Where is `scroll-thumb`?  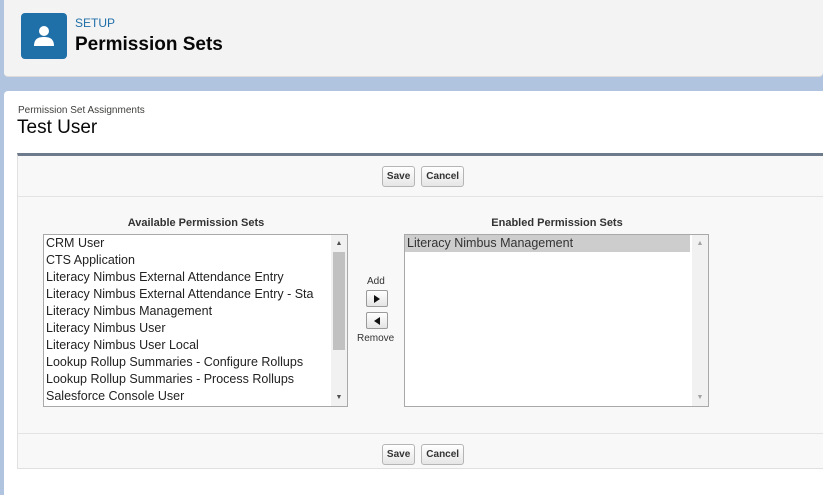
scroll-thumb is located at coordinates (339, 301).